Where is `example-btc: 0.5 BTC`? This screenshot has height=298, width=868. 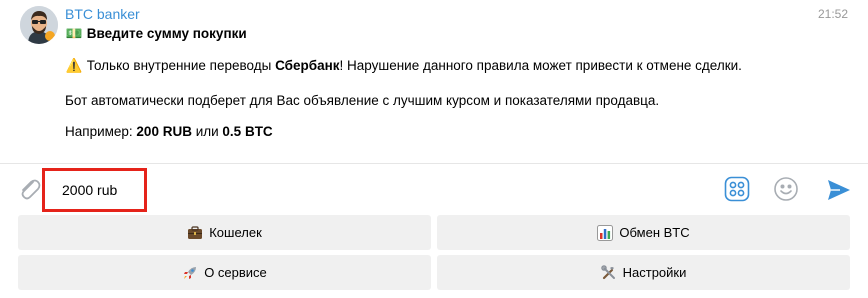 example-btc: 0.5 BTC is located at coordinates (247, 131).